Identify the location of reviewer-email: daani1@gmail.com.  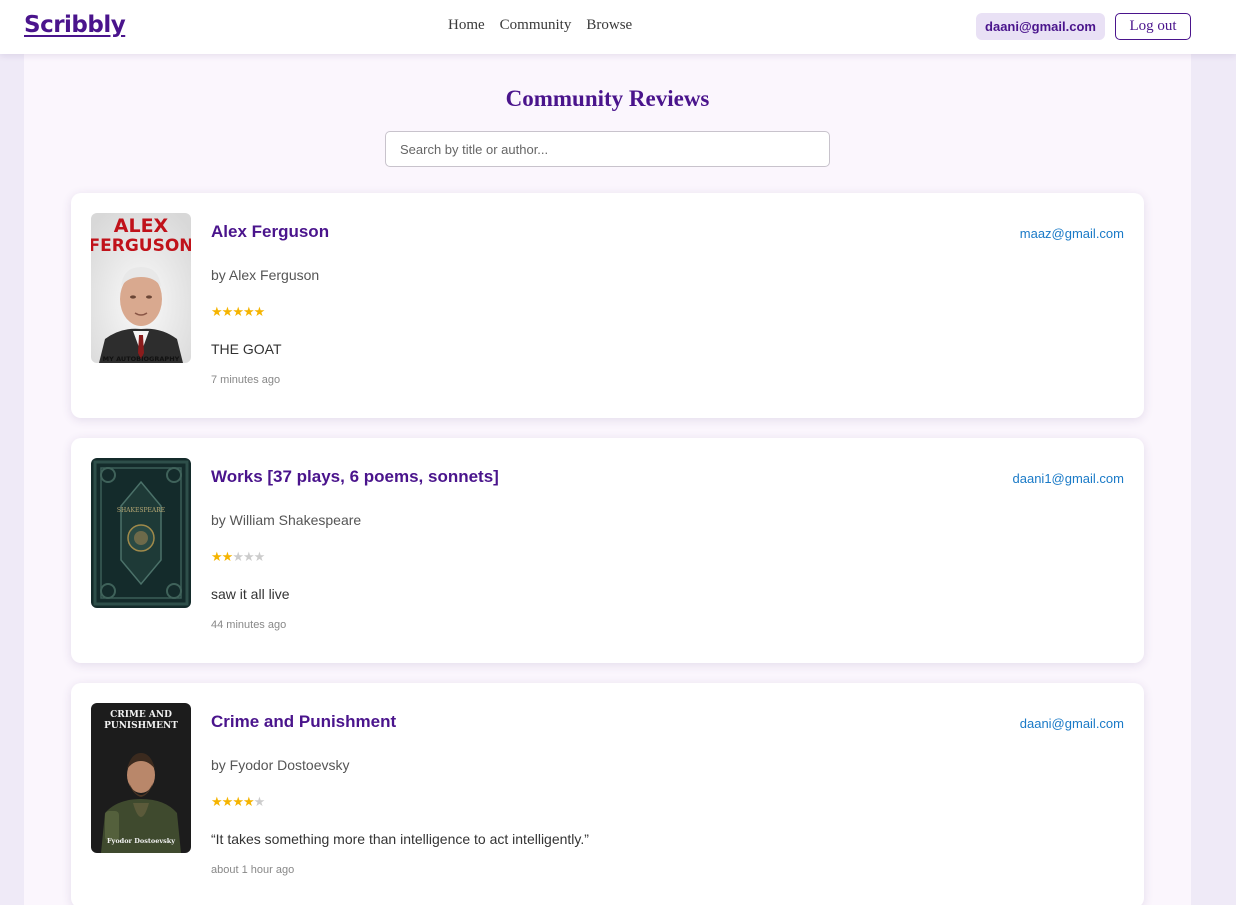
(1068, 478).